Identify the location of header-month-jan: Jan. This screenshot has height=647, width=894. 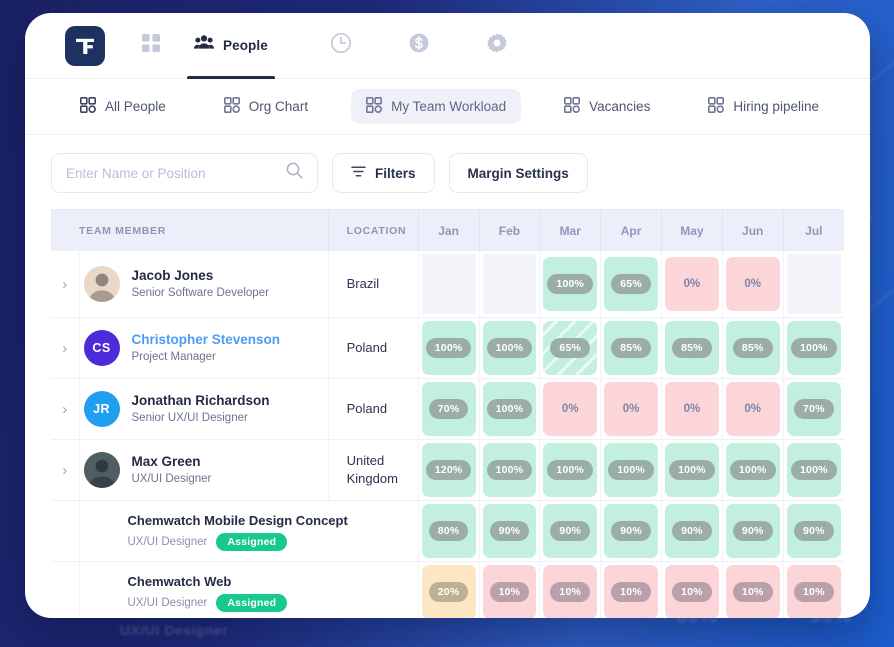
(449, 230).